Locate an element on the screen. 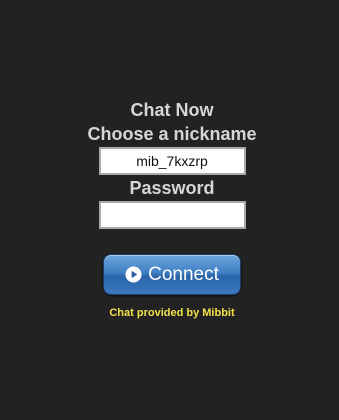 The image size is (339, 420). play-circle-icon is located at coordinates (133, 274).